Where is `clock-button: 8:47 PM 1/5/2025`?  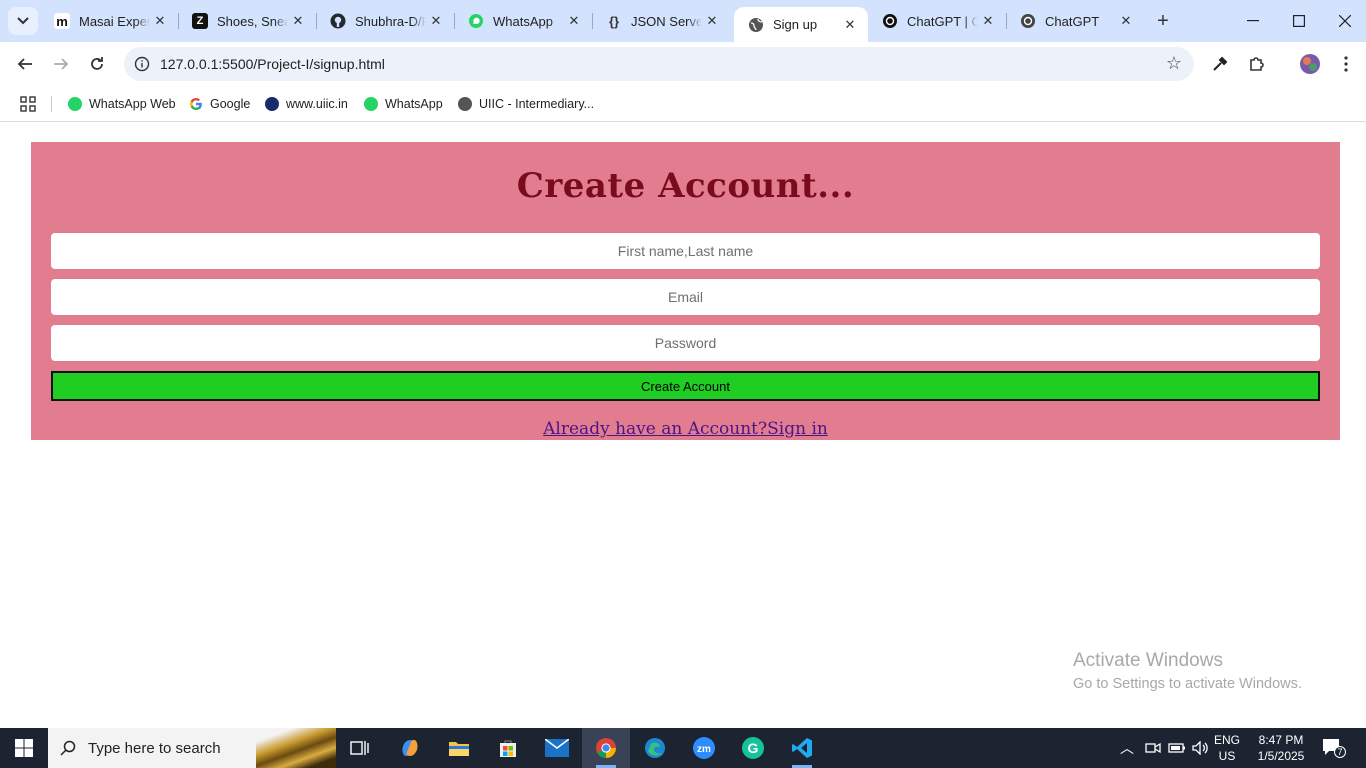 clock-button: 8:47 PM 1/5/2025 is located at coordinates (1281, 748).